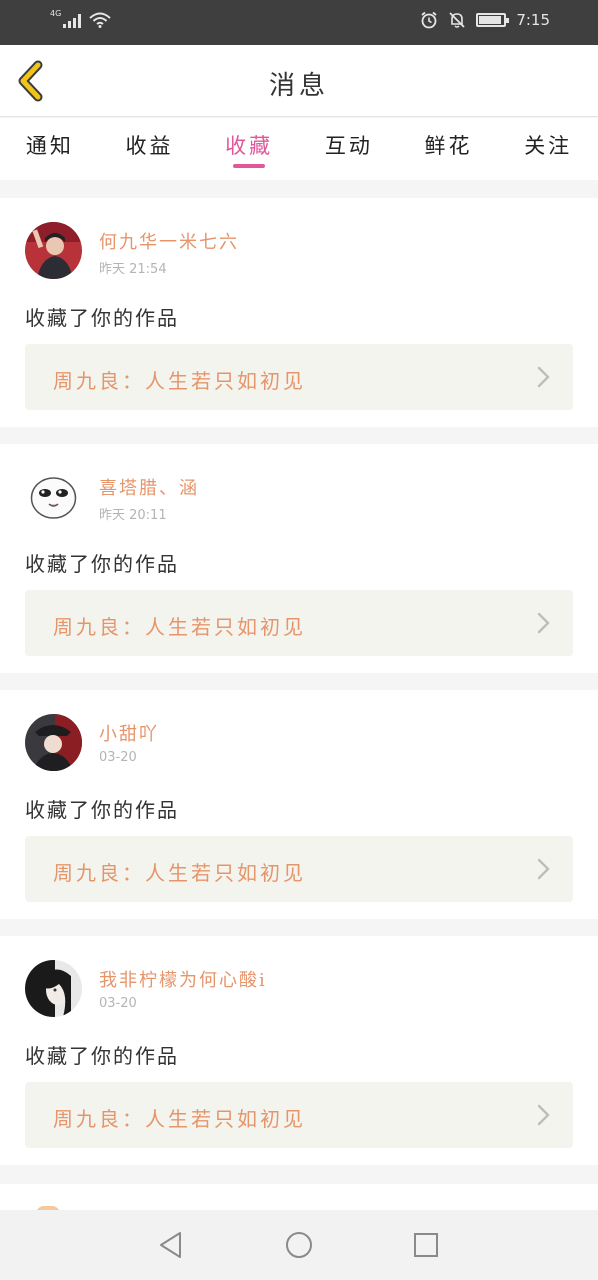  What do you see at coordinates (149, 487) in the screenshot?
I see `username: 喜塔腊、涵` at bounding box center [149, 487].